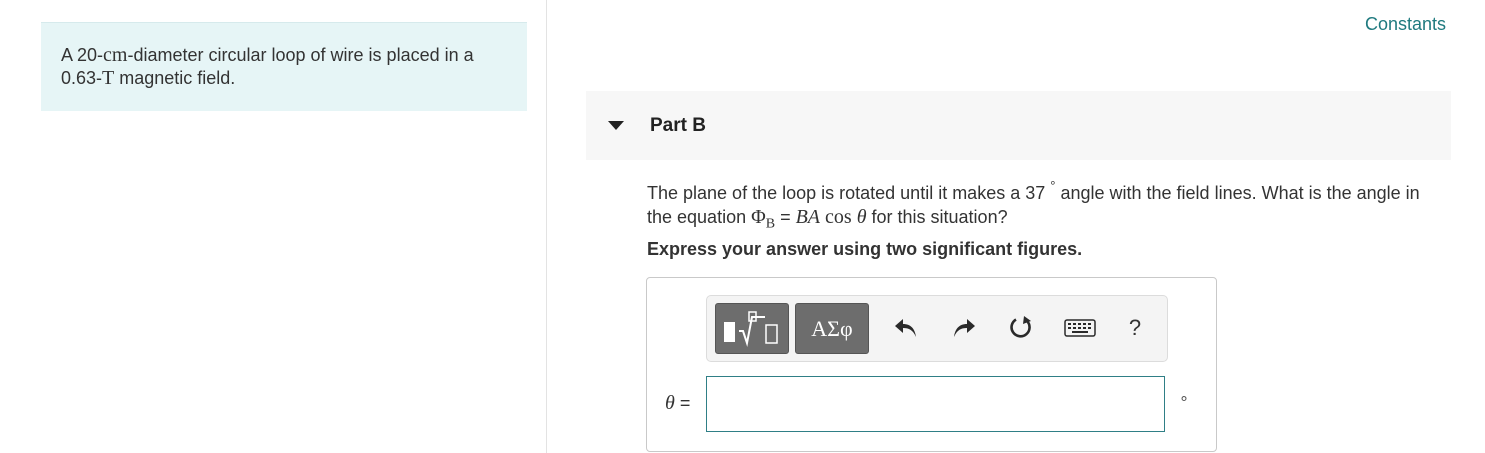 This screenshot has width=1485, height=453. What do you see at coordinates (931, 364) in the screenshot?
I see `answer-box: ΑΣφ ? θ = ∘` at bounding box center [931, 364].